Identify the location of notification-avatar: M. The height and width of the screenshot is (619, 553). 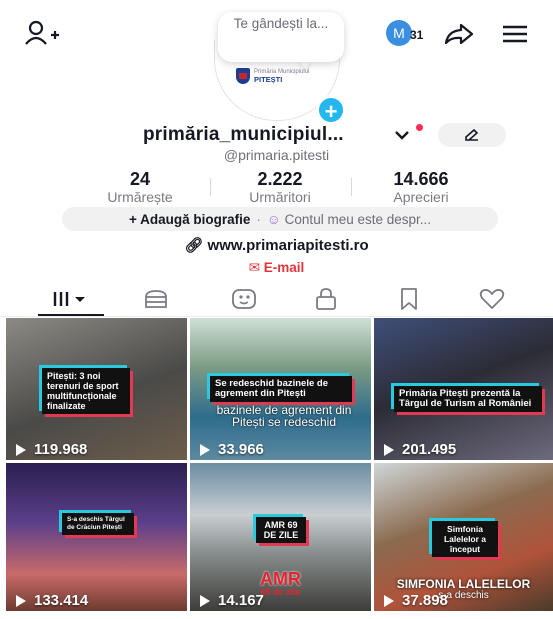
(399, 33).